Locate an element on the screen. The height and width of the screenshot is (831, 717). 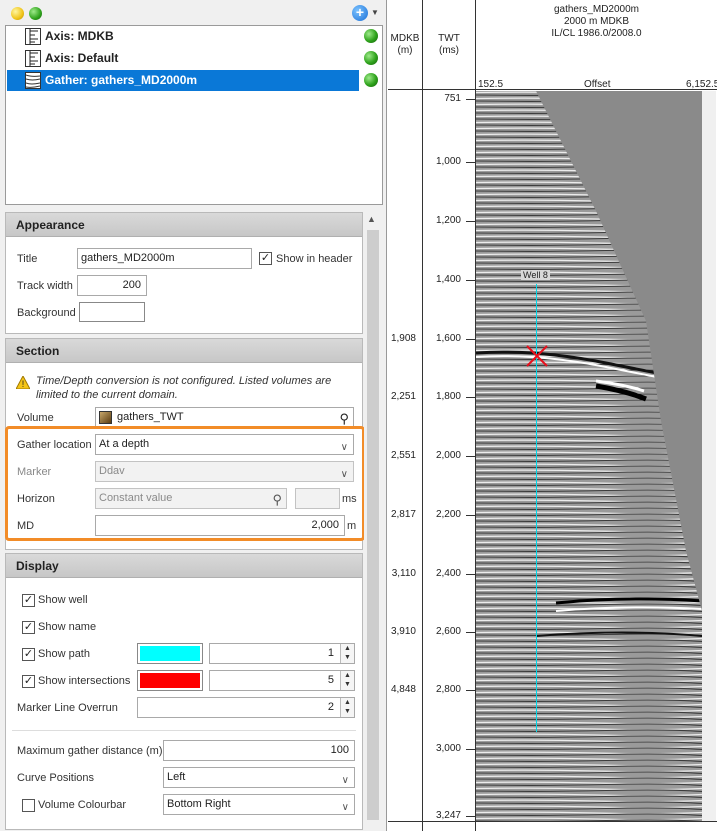
show-path-checkbox: ✓ is located at coordinates (28, 654).